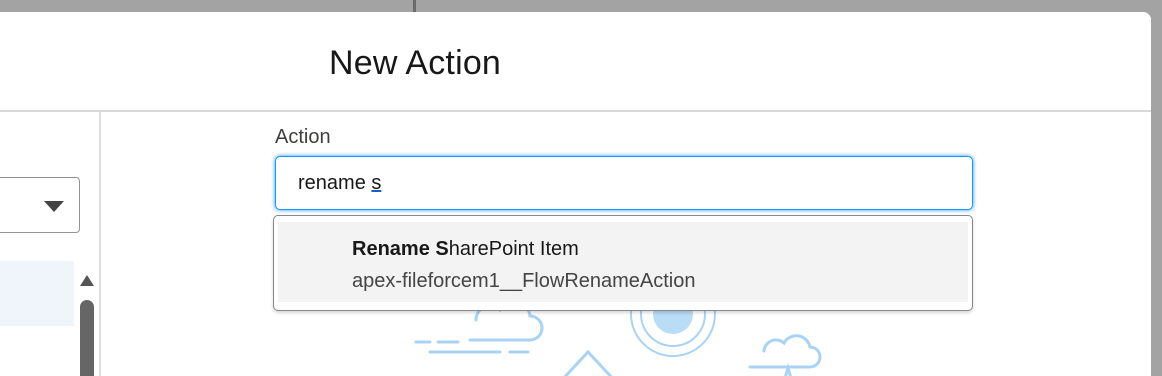 This screenshot has width=1162, height=376. What do you see at coordinates (335, 183) in the screenshot?
I see `action-input-value: rename` at bounding box center [335, 183].